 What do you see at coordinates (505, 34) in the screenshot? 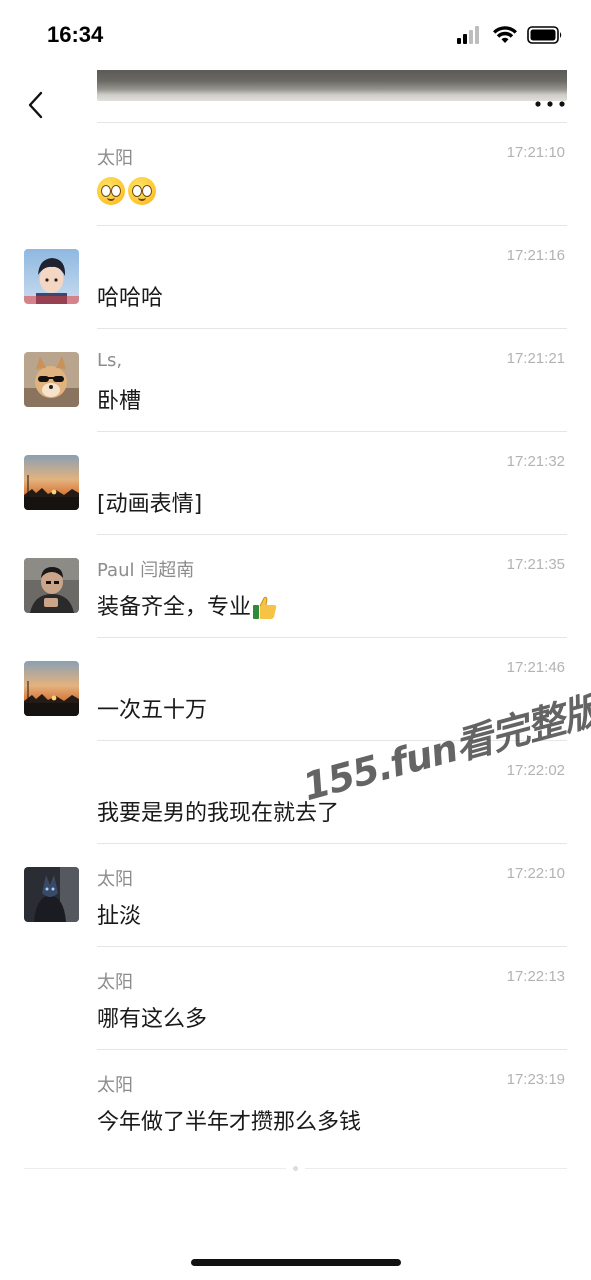
I see `wifi-icon` at bounding box center [505, 34].